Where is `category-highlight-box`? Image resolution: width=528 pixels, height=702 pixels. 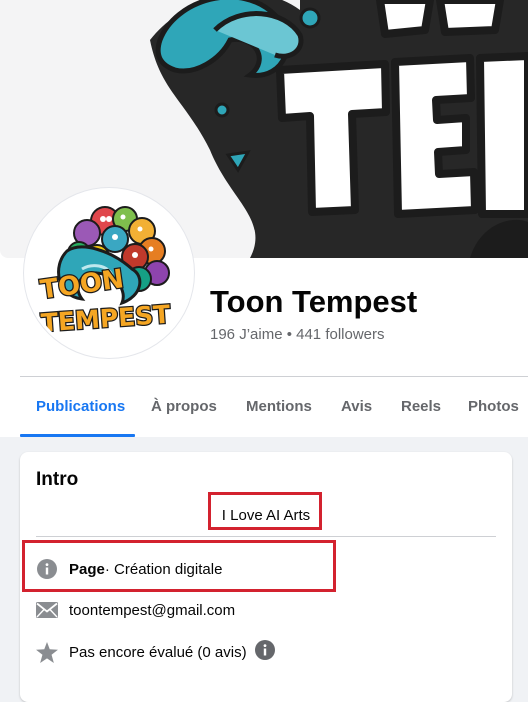
category-highlight-box is located at coordinates (179, 566).